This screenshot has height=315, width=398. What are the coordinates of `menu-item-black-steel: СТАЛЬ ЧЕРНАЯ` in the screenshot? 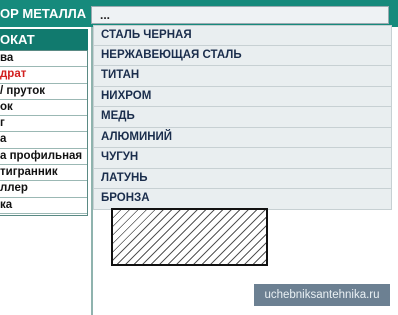 It's located at (242, 35).